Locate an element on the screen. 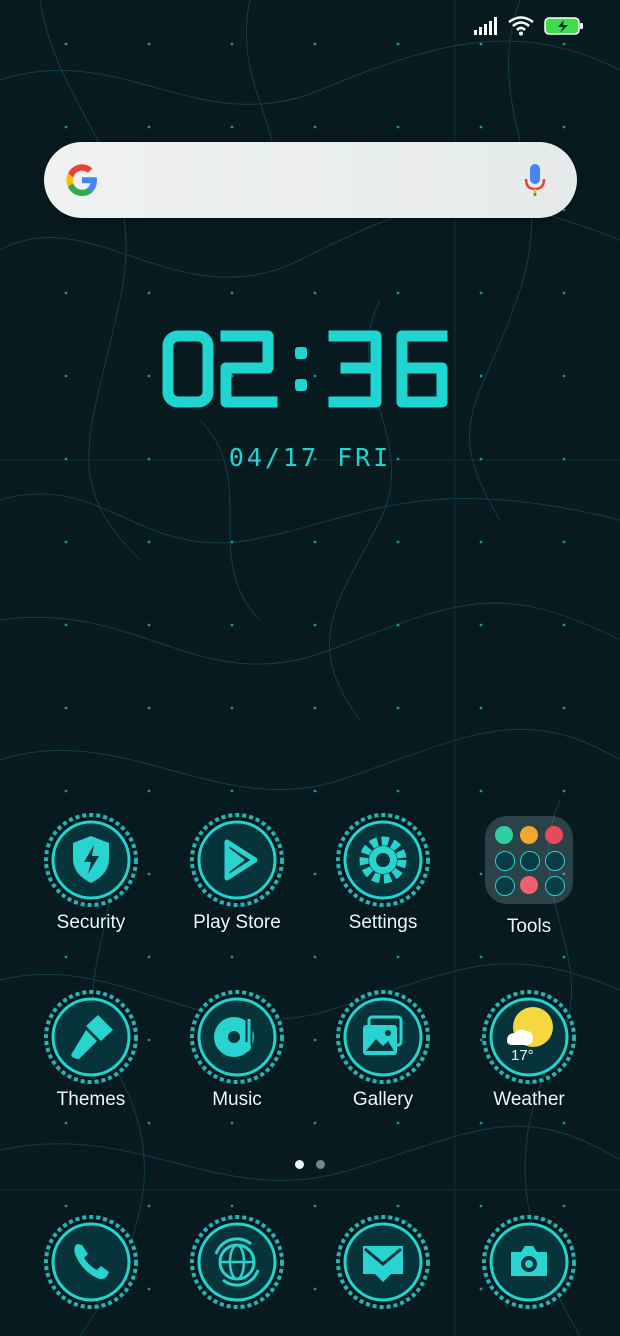  app-label: Settings is located at coordinates (383, 922).